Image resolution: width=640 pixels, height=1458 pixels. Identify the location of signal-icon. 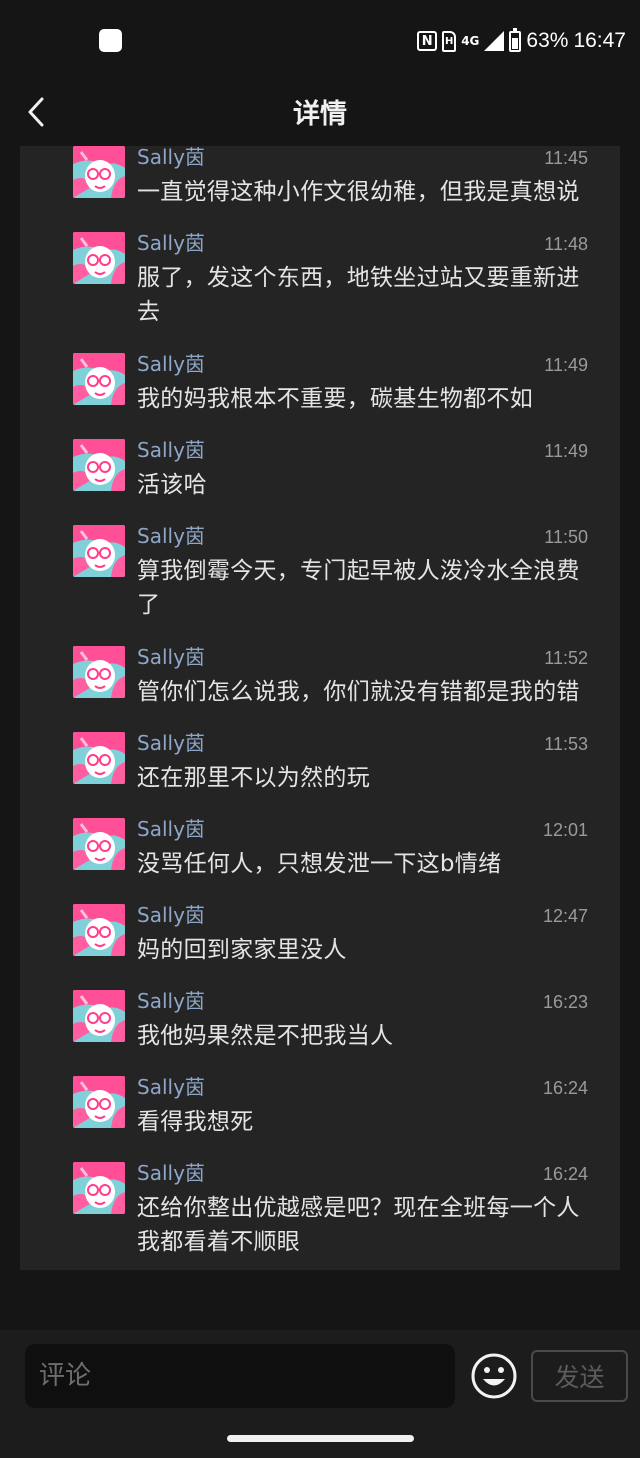
(494, 41).